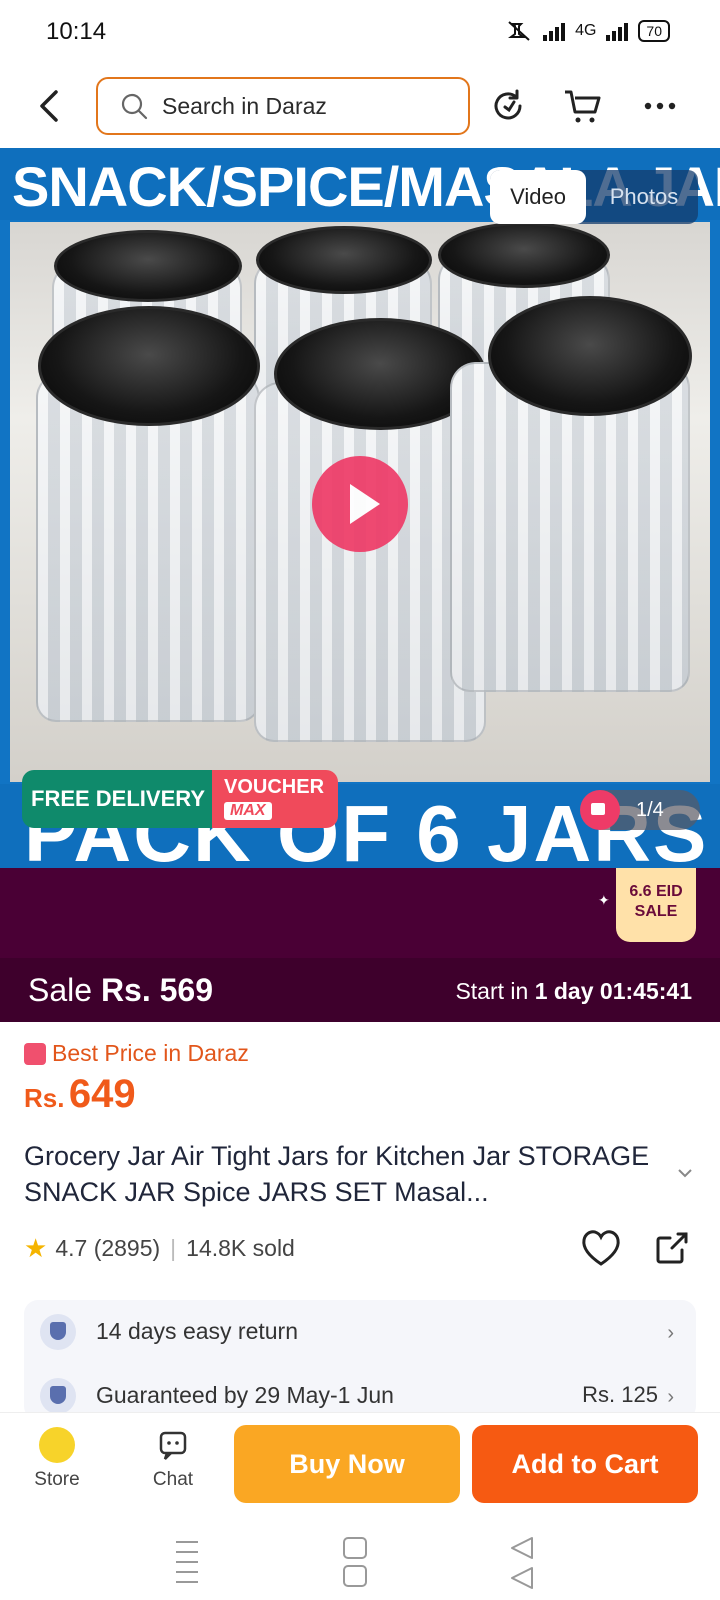  I want to click on eid-badge-line1: 6.6 EID, so click(656, 891).